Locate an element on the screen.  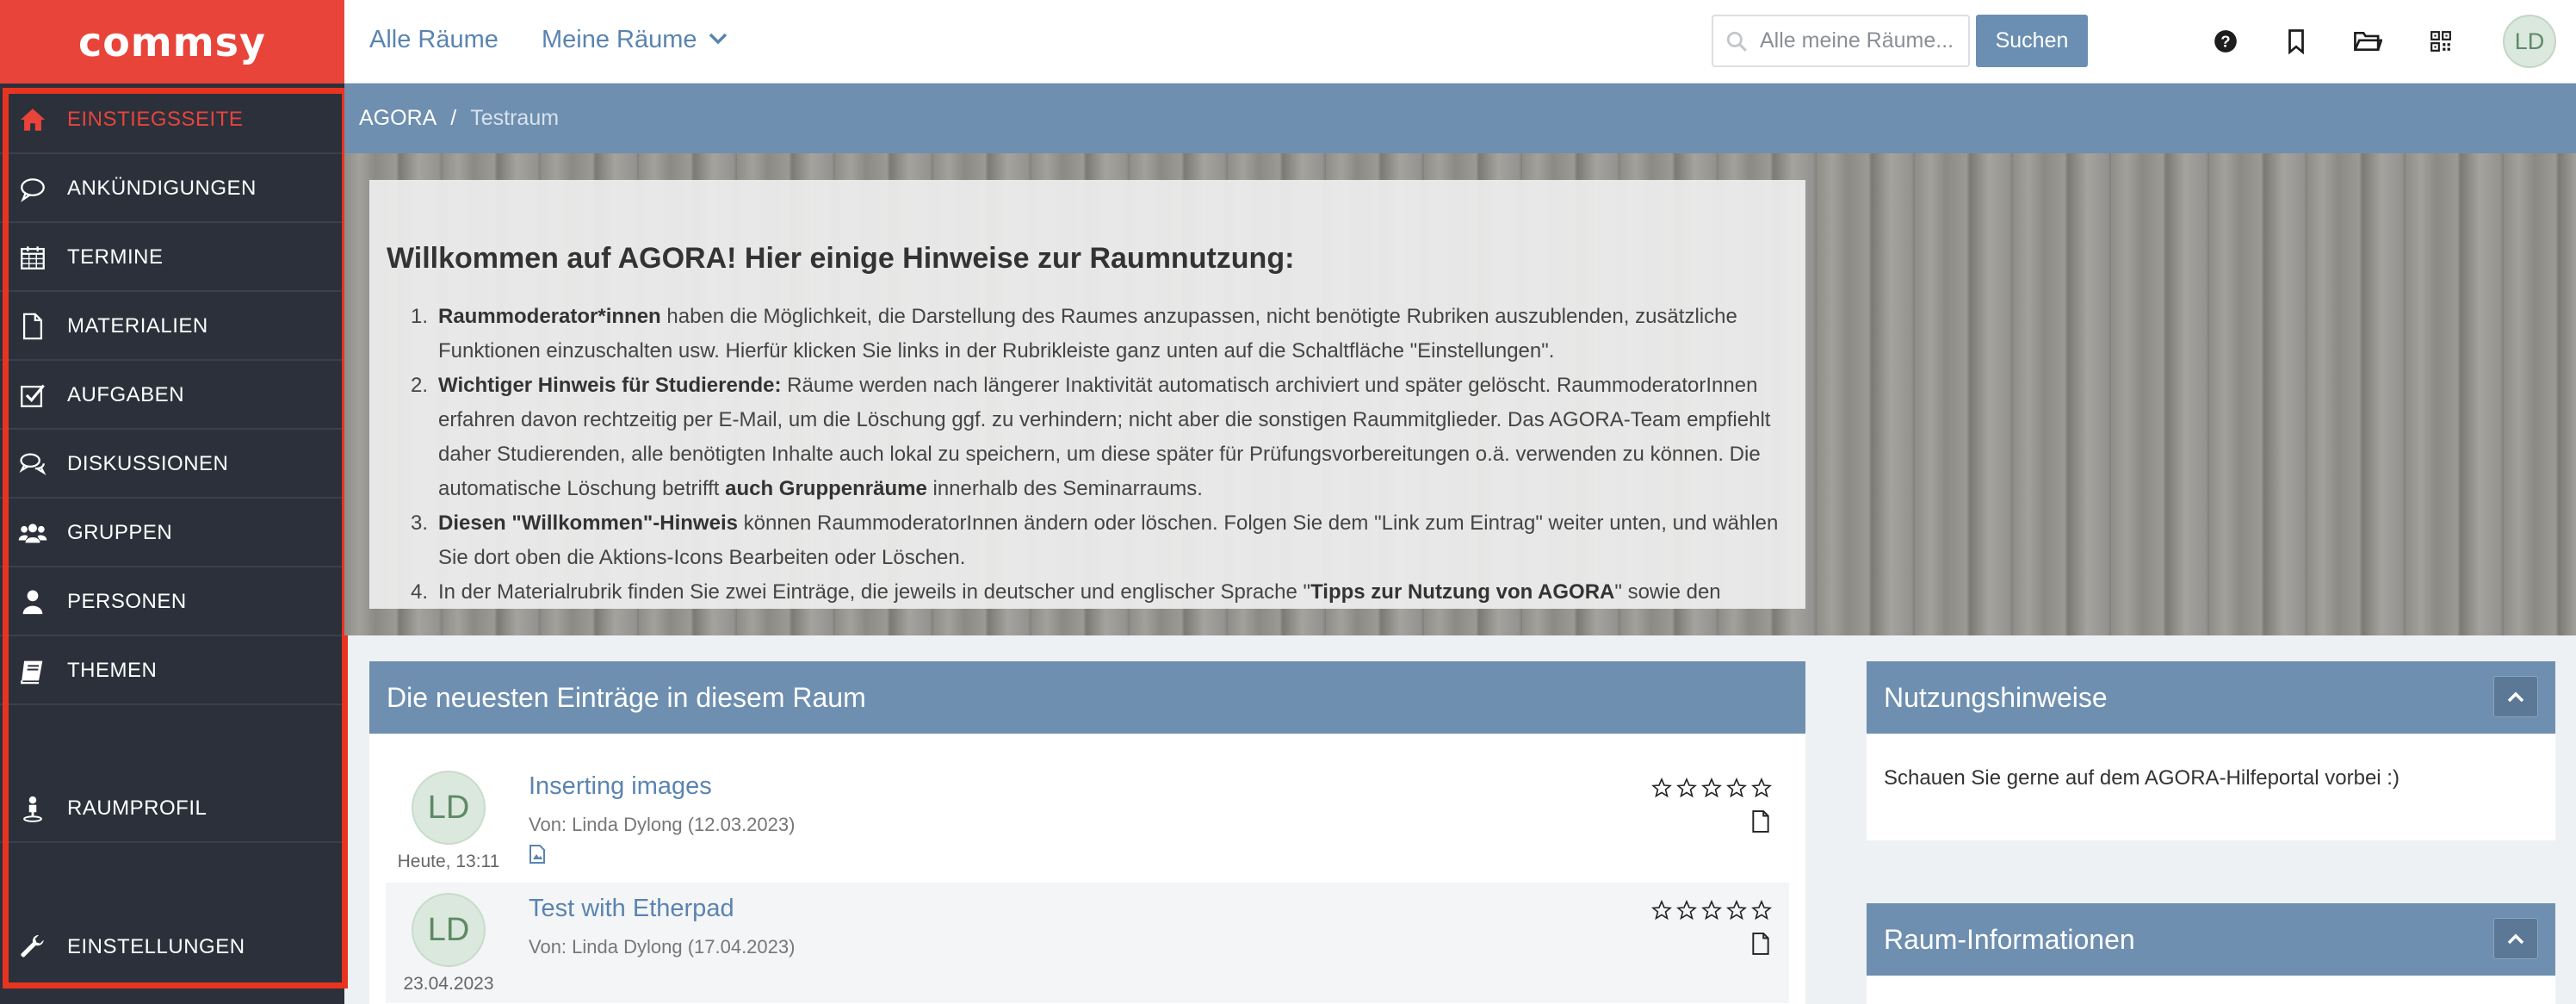
breadcrumb-root-link: AGORA is located at coordinates (398, 119).